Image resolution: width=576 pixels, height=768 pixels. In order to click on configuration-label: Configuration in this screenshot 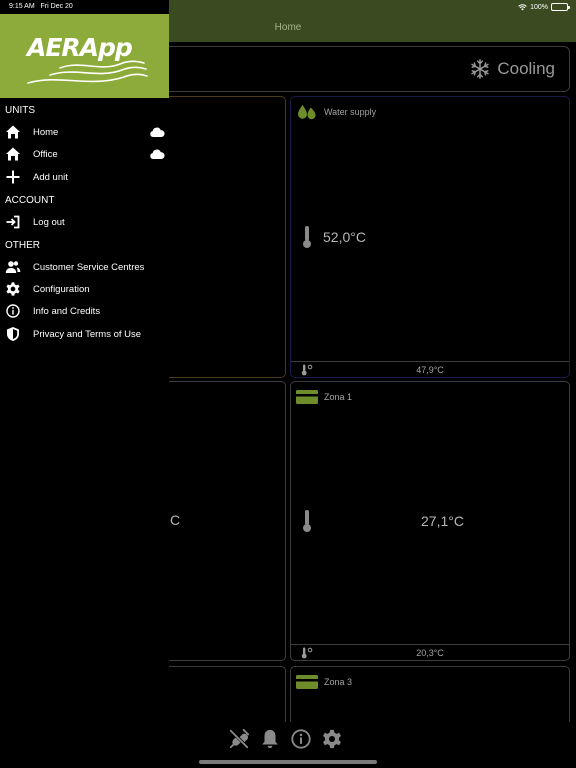, I will do `click(61, 289)`.